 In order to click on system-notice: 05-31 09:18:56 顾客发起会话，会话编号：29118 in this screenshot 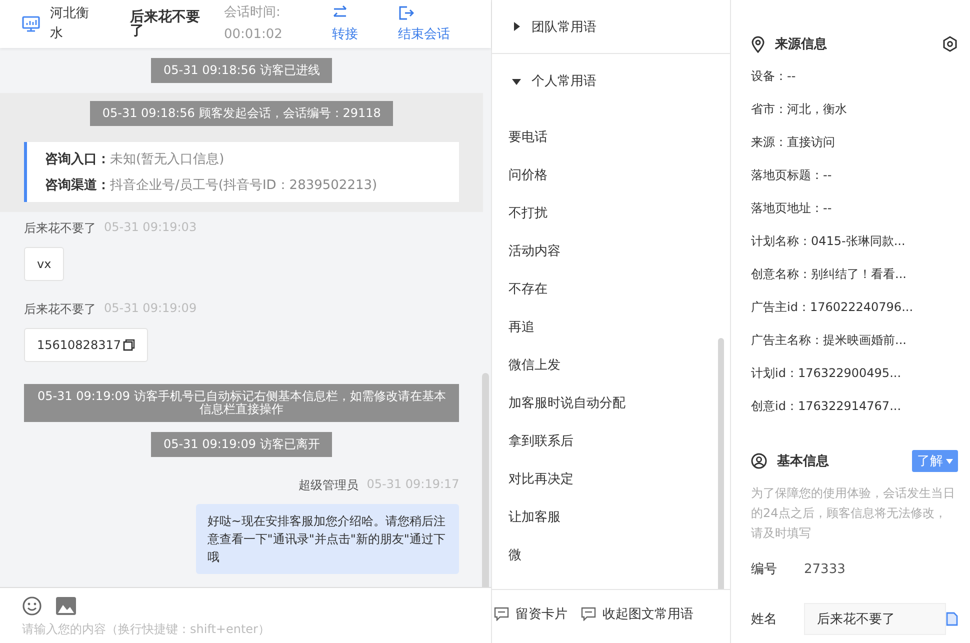, I will do `click(241, 113)`.